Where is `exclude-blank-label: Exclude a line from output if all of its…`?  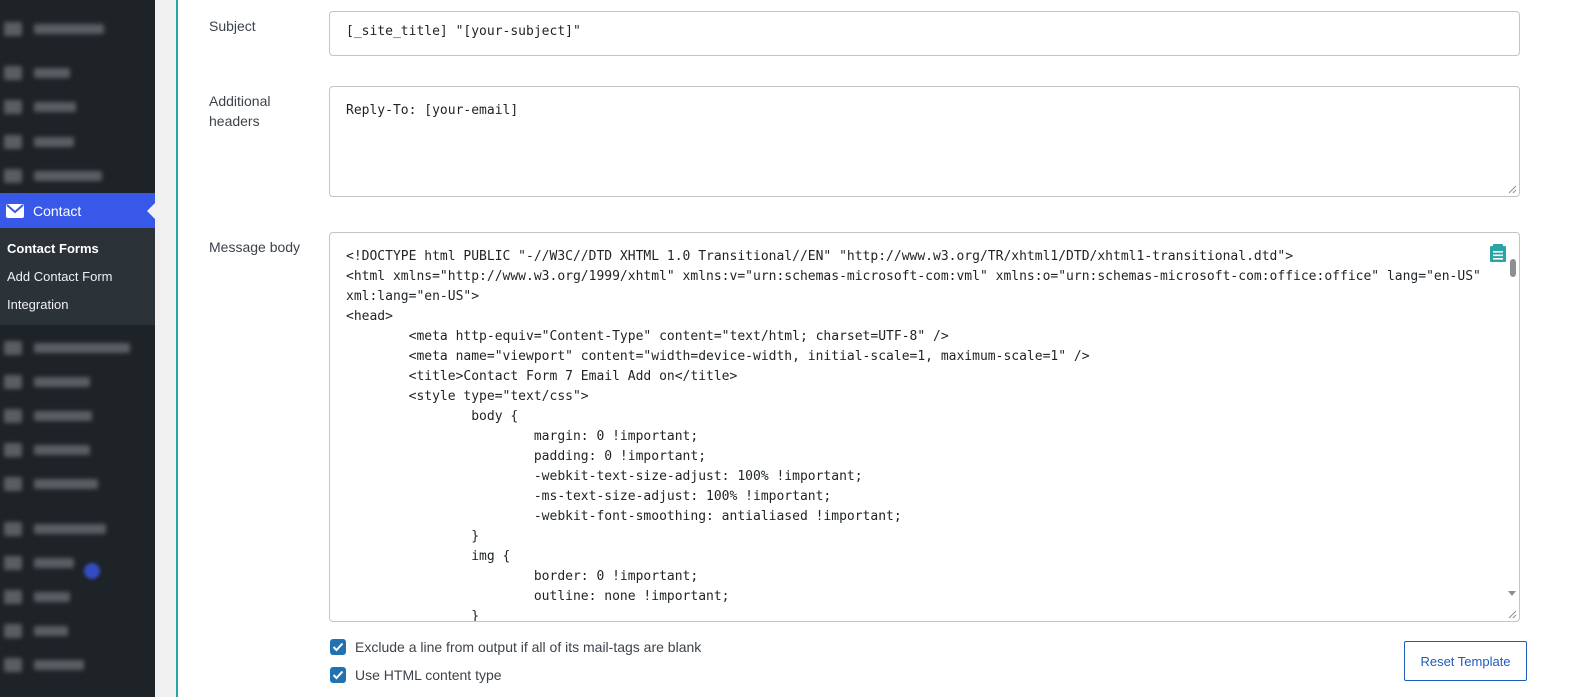 exclude-blank-label: Exclude a line from output if all of its… is located at coordinates (528, 647).